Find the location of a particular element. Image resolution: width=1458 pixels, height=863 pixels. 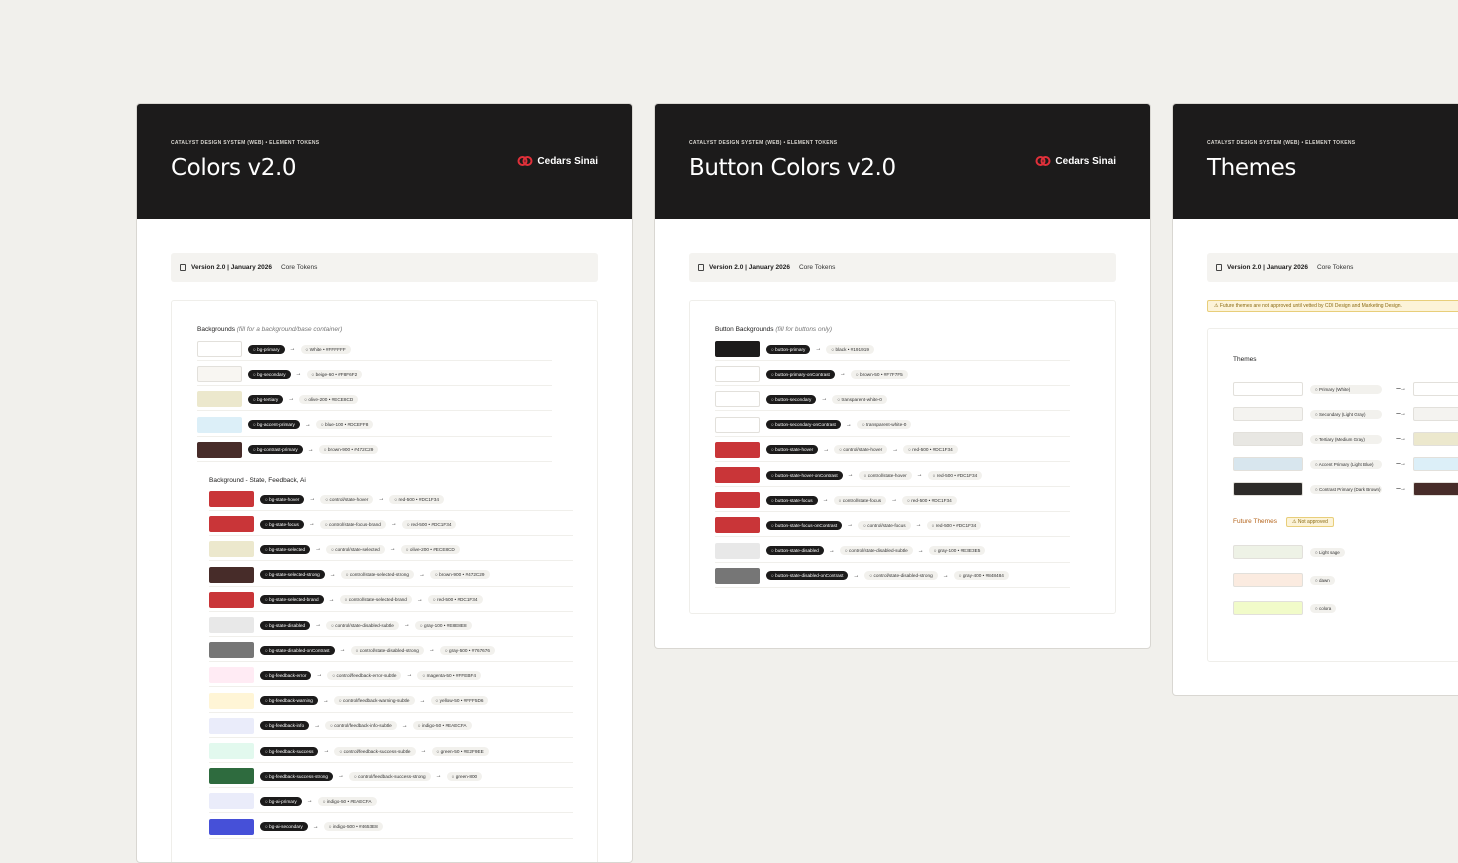

token-pill: ○ bg-feedback-success is located at coordinates (289, 751).